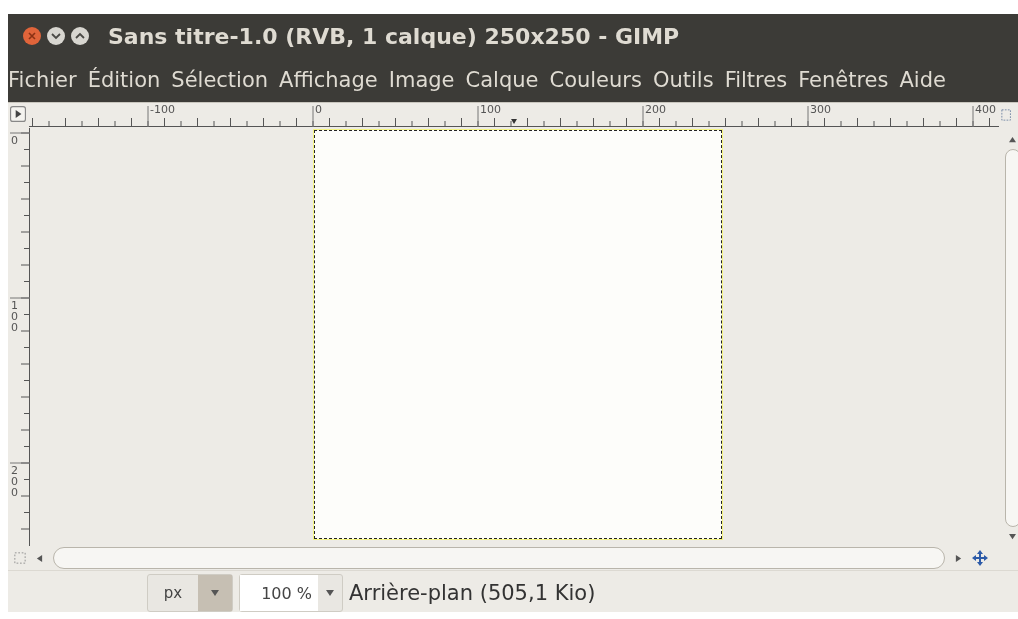  I want to click on menu-item: Fichier, so click(42, 80).